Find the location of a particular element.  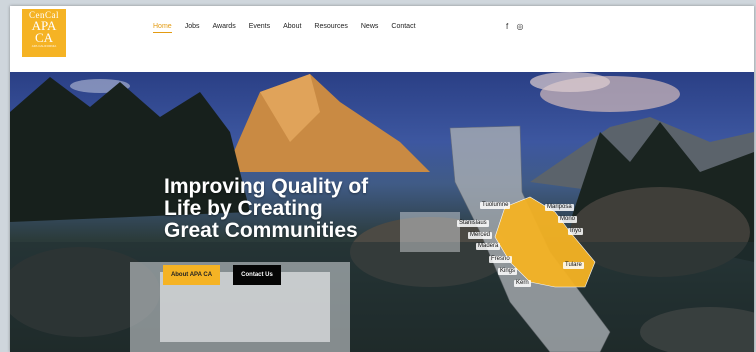

county-label-madera: Madera is located at coordinates (488, 246).